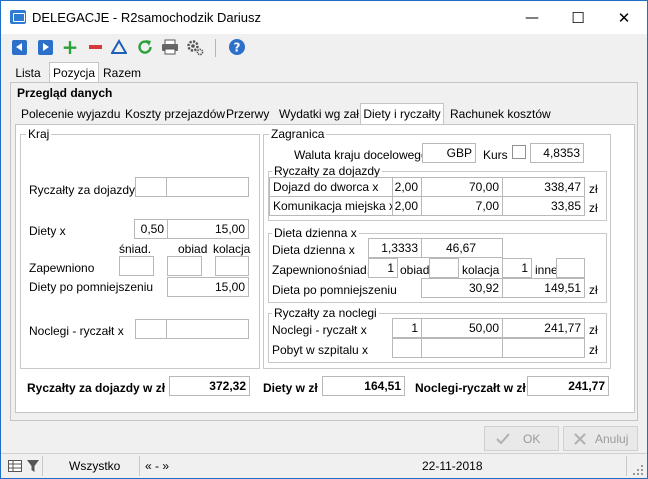  Describe the element at coordinates (39, 134) in the screenshot. I see `kraj-title: Kraj` at that location.